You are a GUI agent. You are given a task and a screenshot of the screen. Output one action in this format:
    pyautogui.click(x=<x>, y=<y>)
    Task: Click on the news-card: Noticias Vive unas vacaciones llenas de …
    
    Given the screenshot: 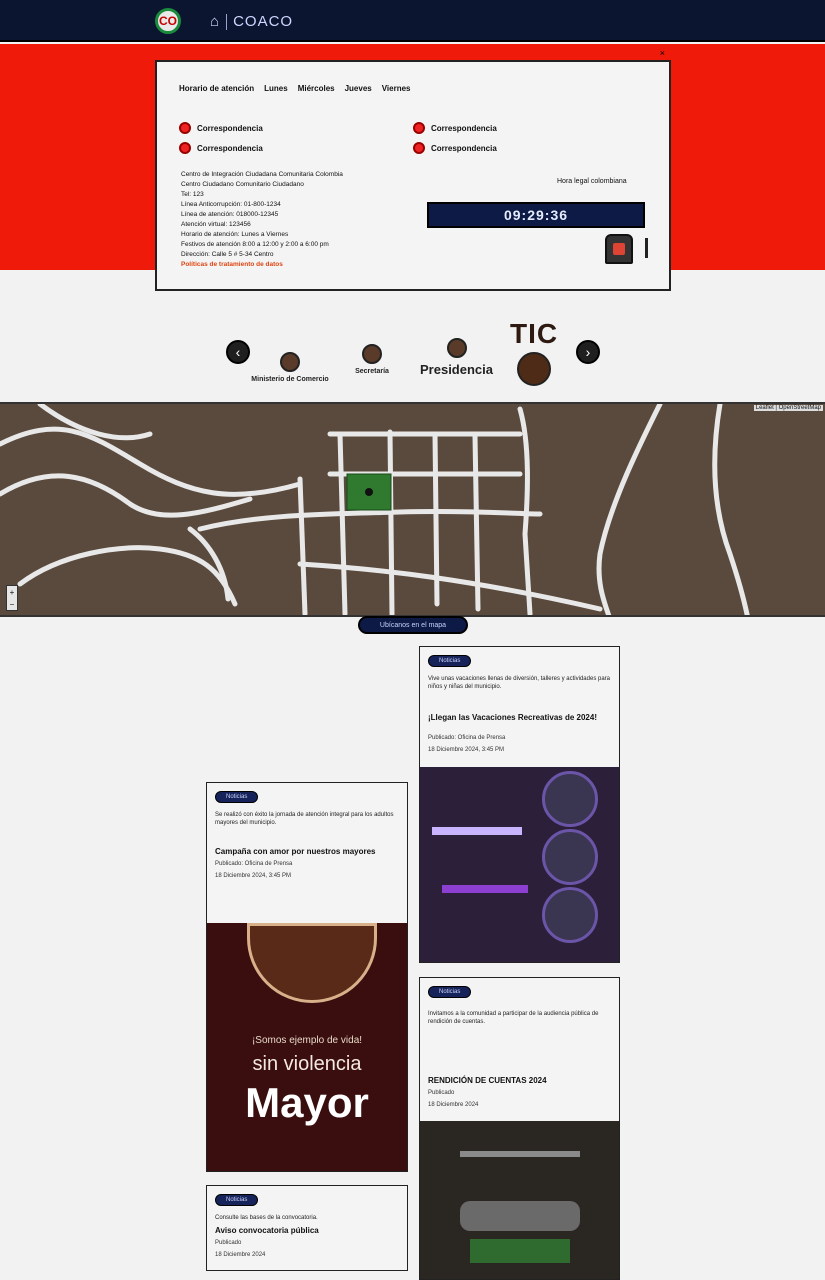 What is the action you would take?
    pyautogui.click(x=519, y=804)
    